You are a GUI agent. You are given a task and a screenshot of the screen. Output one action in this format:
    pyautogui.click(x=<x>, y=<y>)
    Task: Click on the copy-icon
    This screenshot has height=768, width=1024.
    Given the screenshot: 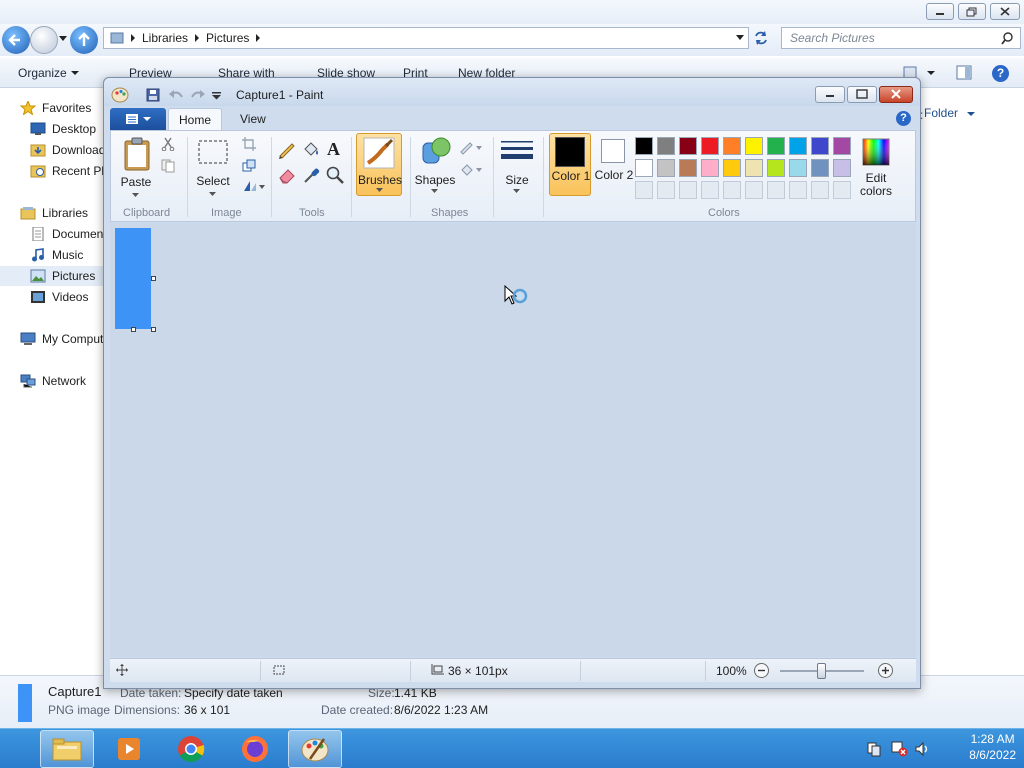 What is the action you would take?
    pyautogui.click(x=168, y=166)
    